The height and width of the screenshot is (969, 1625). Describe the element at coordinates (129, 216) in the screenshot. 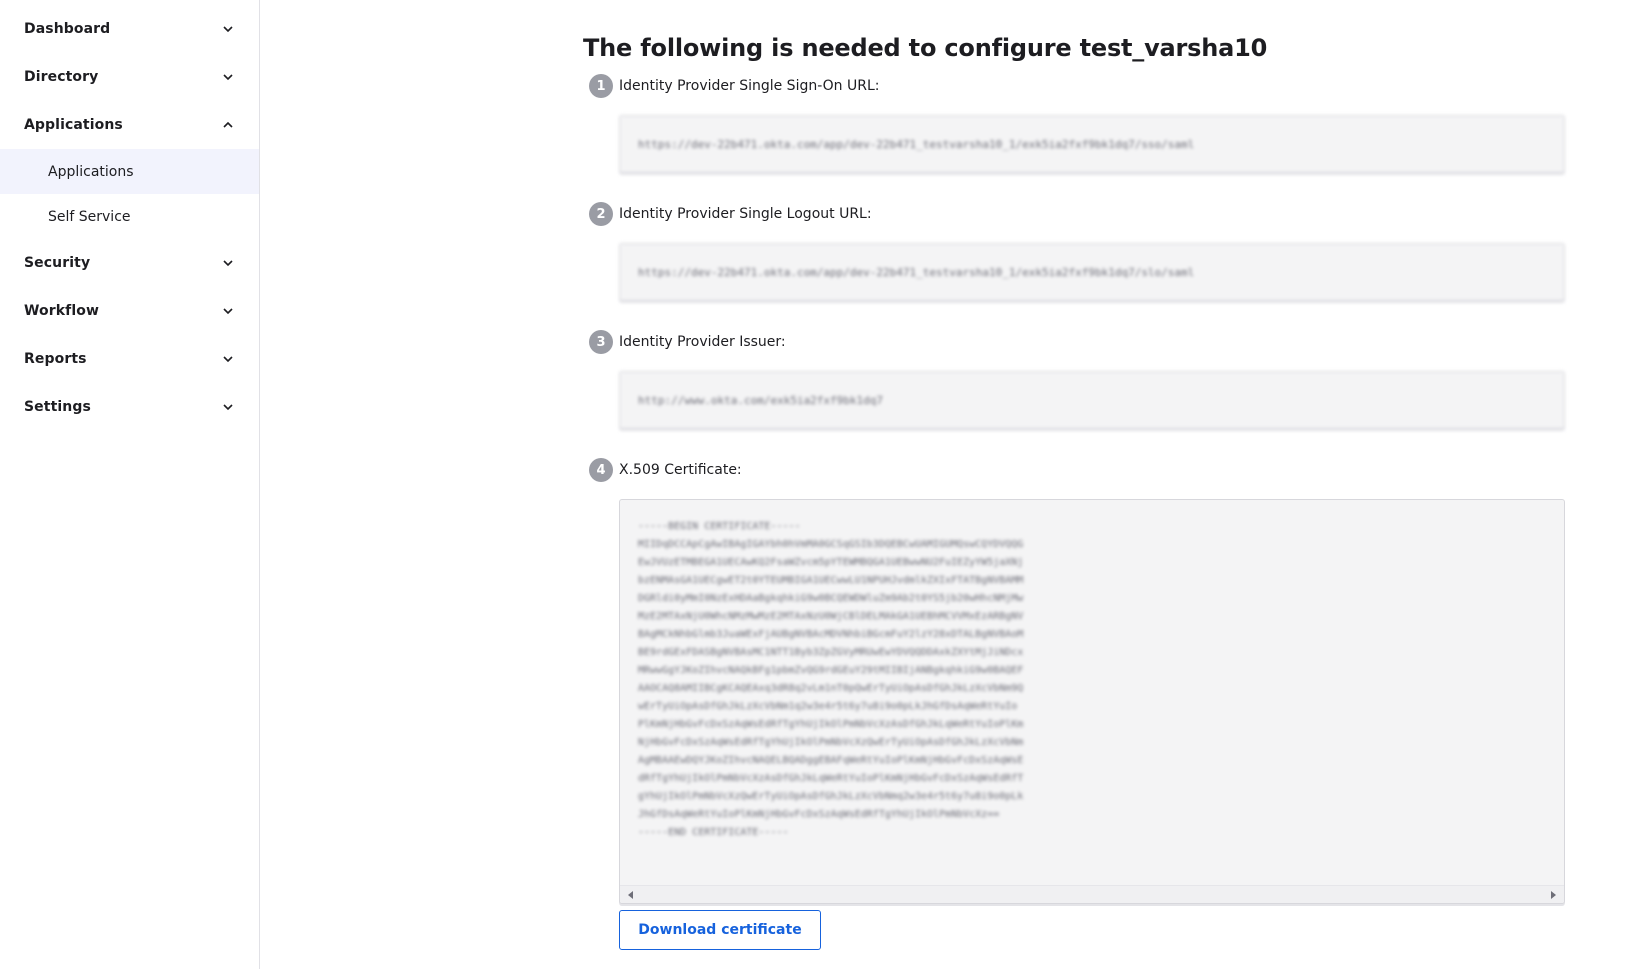

I see `sidebar-subitem-self-service: Self Service` at that location.